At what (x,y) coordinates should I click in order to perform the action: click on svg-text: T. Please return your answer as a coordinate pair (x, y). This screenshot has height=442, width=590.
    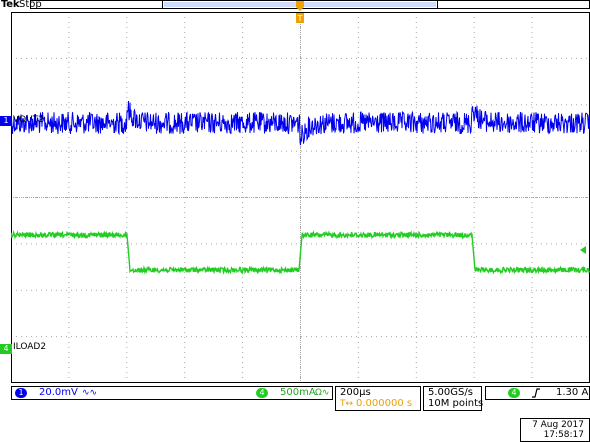
    Looking at the image, I should click on (300, 18).